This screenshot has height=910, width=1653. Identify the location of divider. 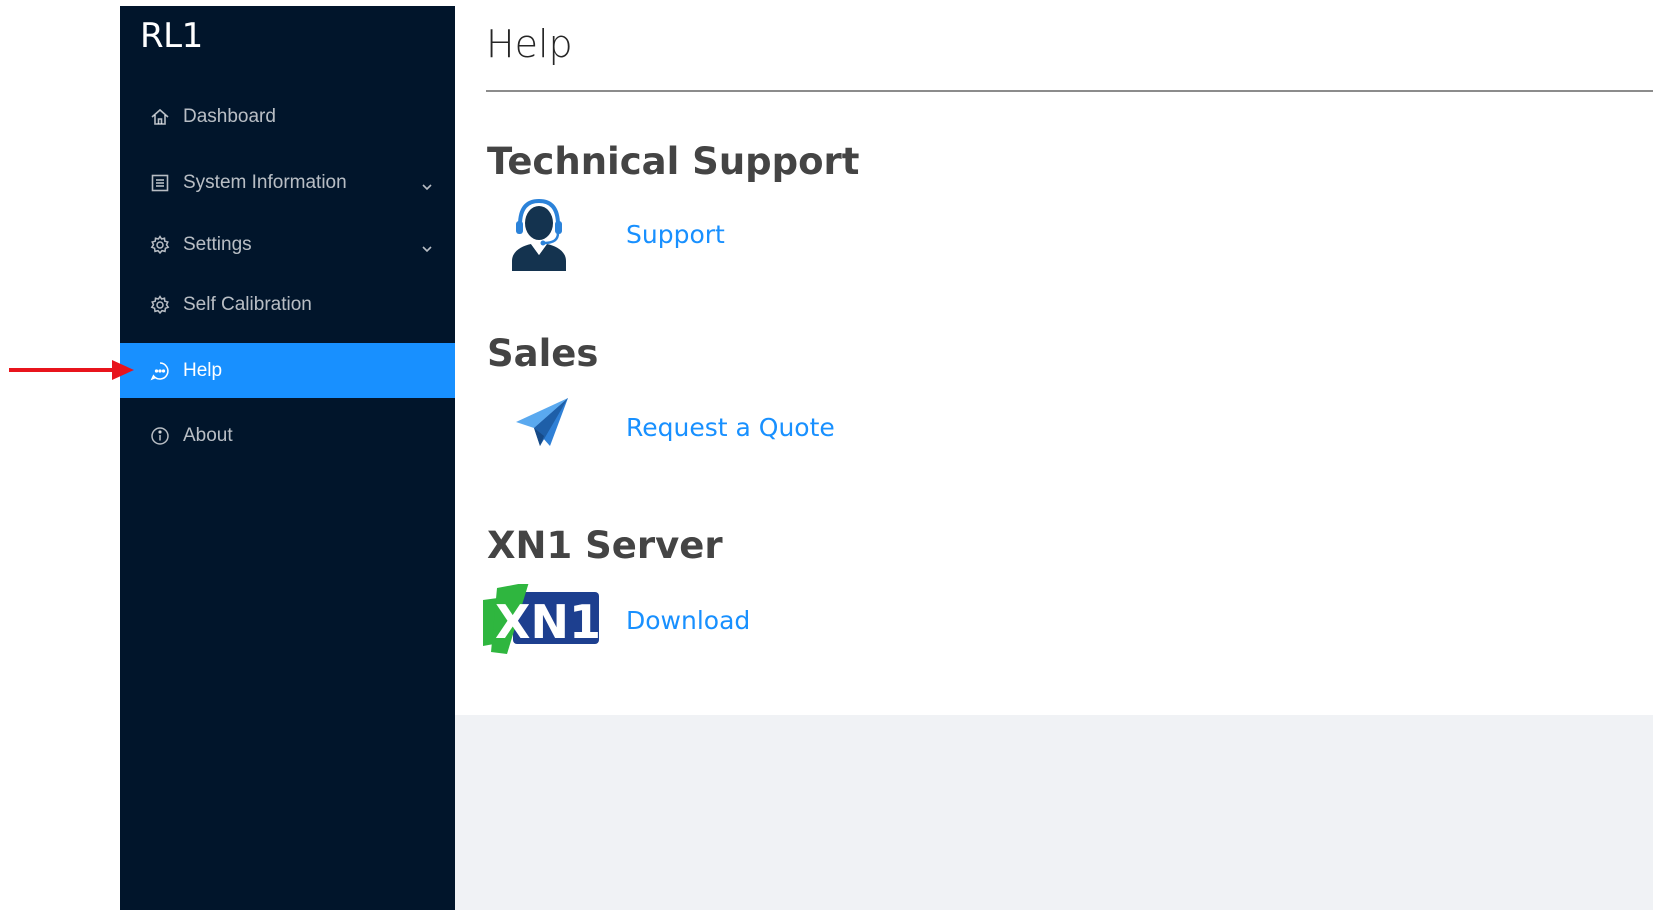
(1069, 91).